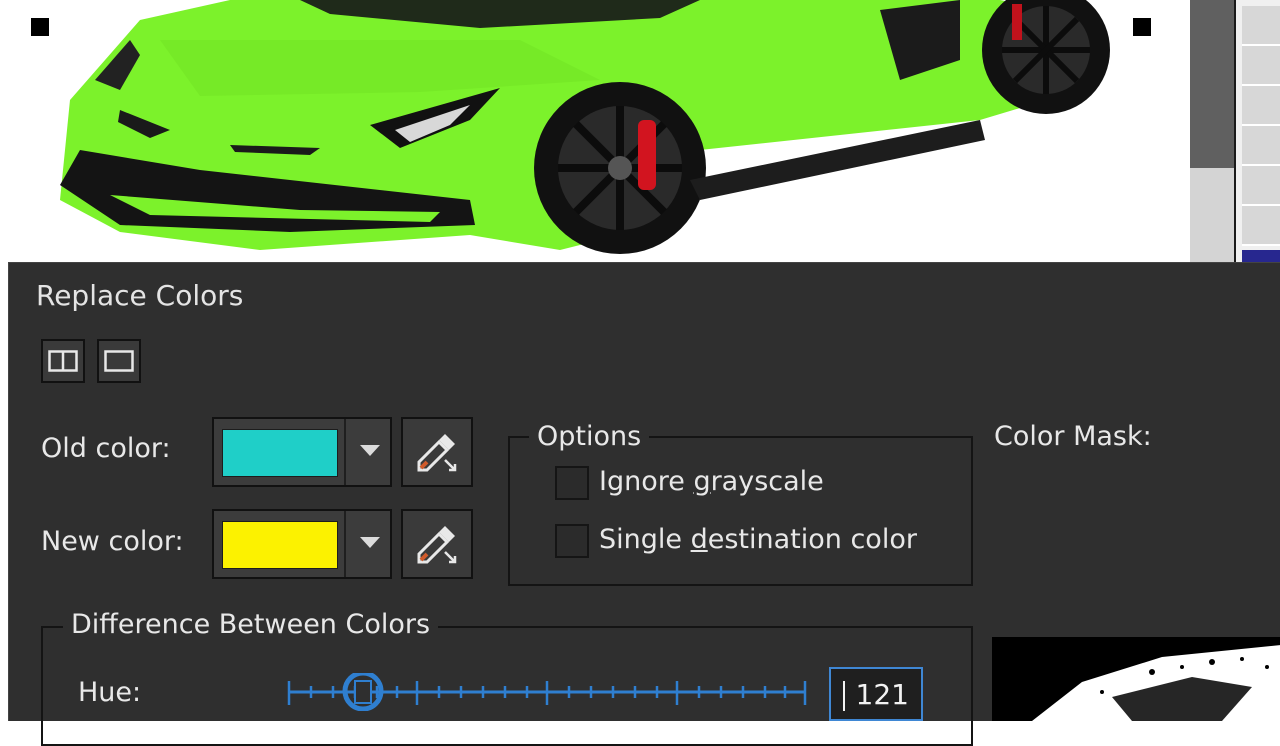  I want to click on difference-title: Difference Between Colors, so click(251, 624).